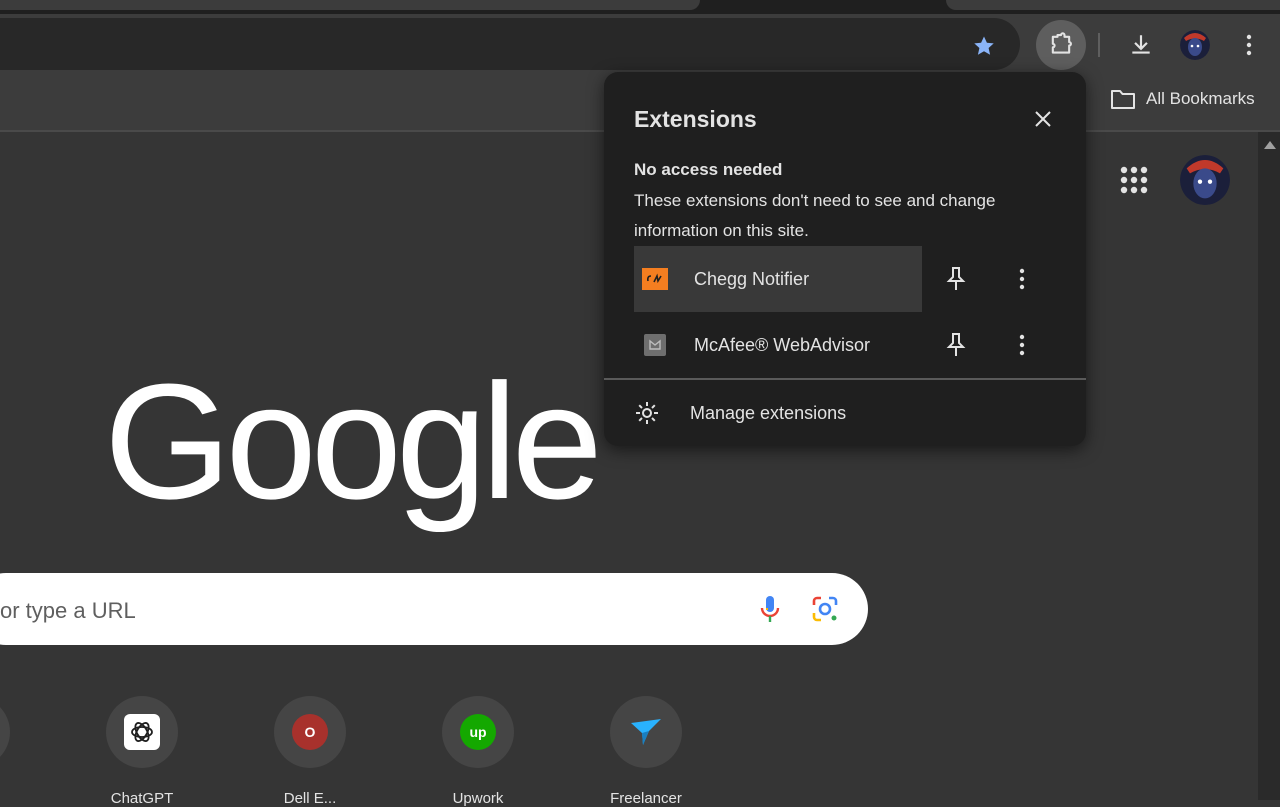  I want to click on manage-extensions-button: Manage extensions, so click(740, 413).